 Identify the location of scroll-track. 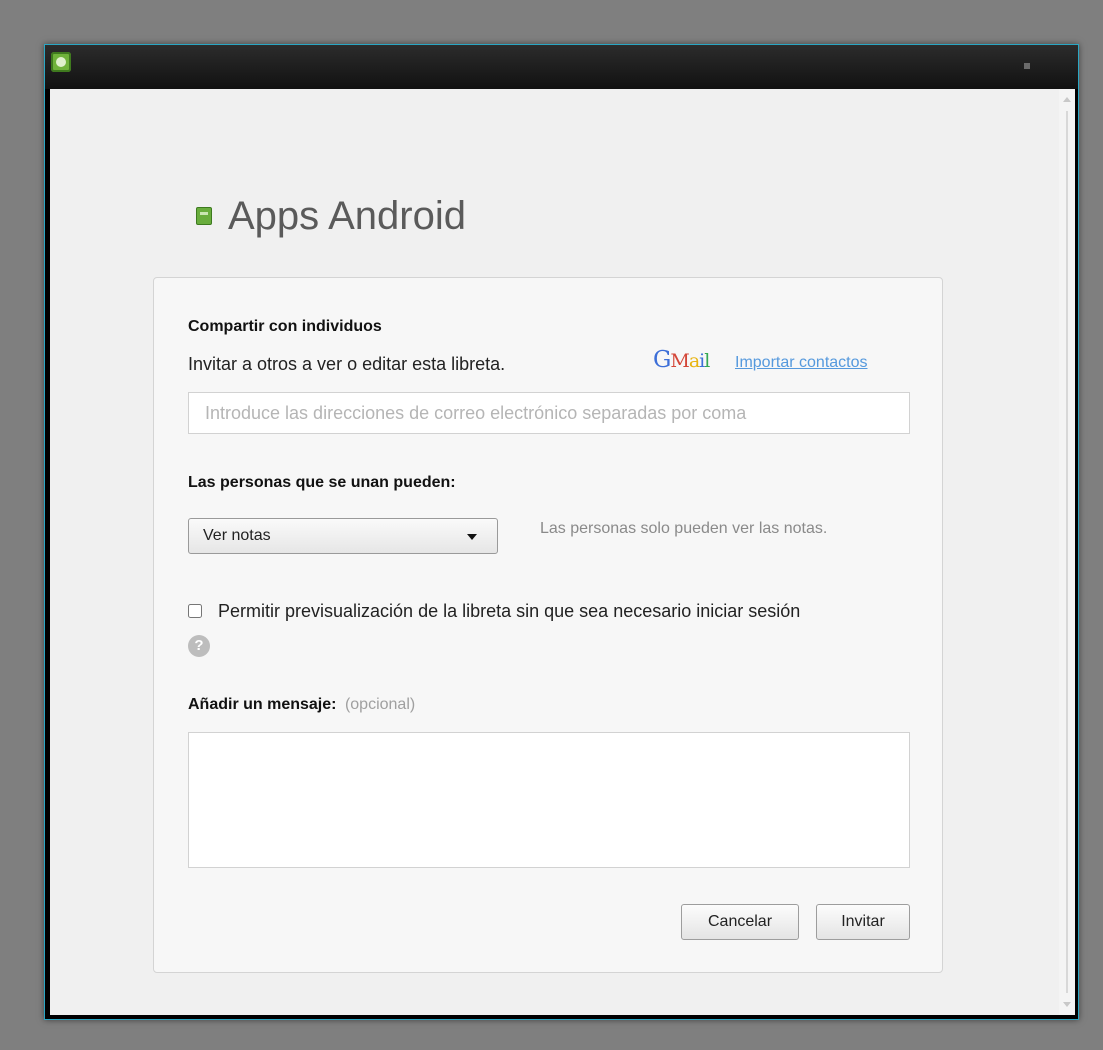
(1067, 552).